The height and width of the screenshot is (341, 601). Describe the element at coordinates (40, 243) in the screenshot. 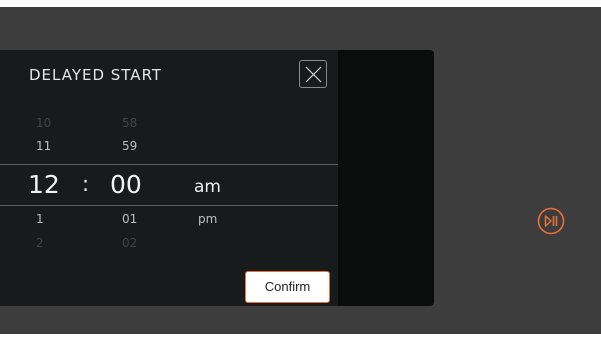

I see `hour-option: 2` at that location.